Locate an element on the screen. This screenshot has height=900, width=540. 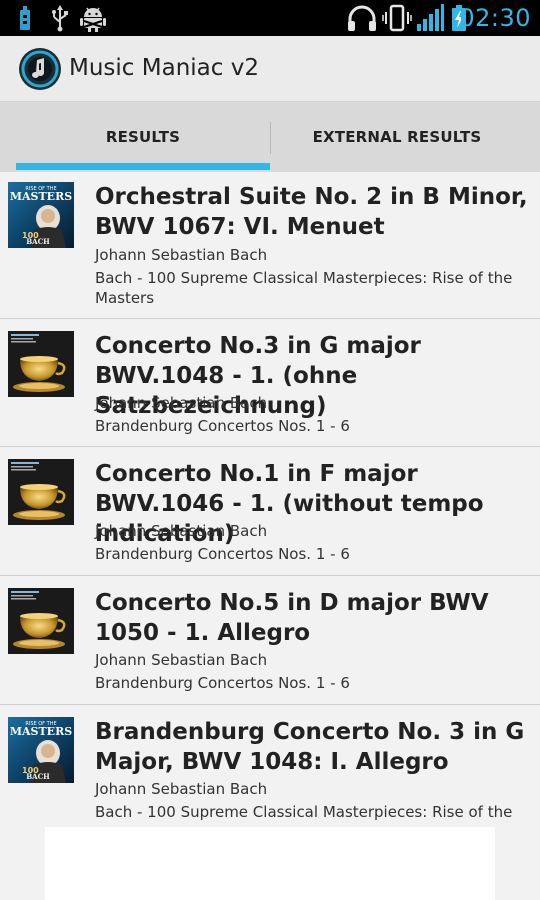
status-bar: 02:30 is located at coordinates (270, 18).